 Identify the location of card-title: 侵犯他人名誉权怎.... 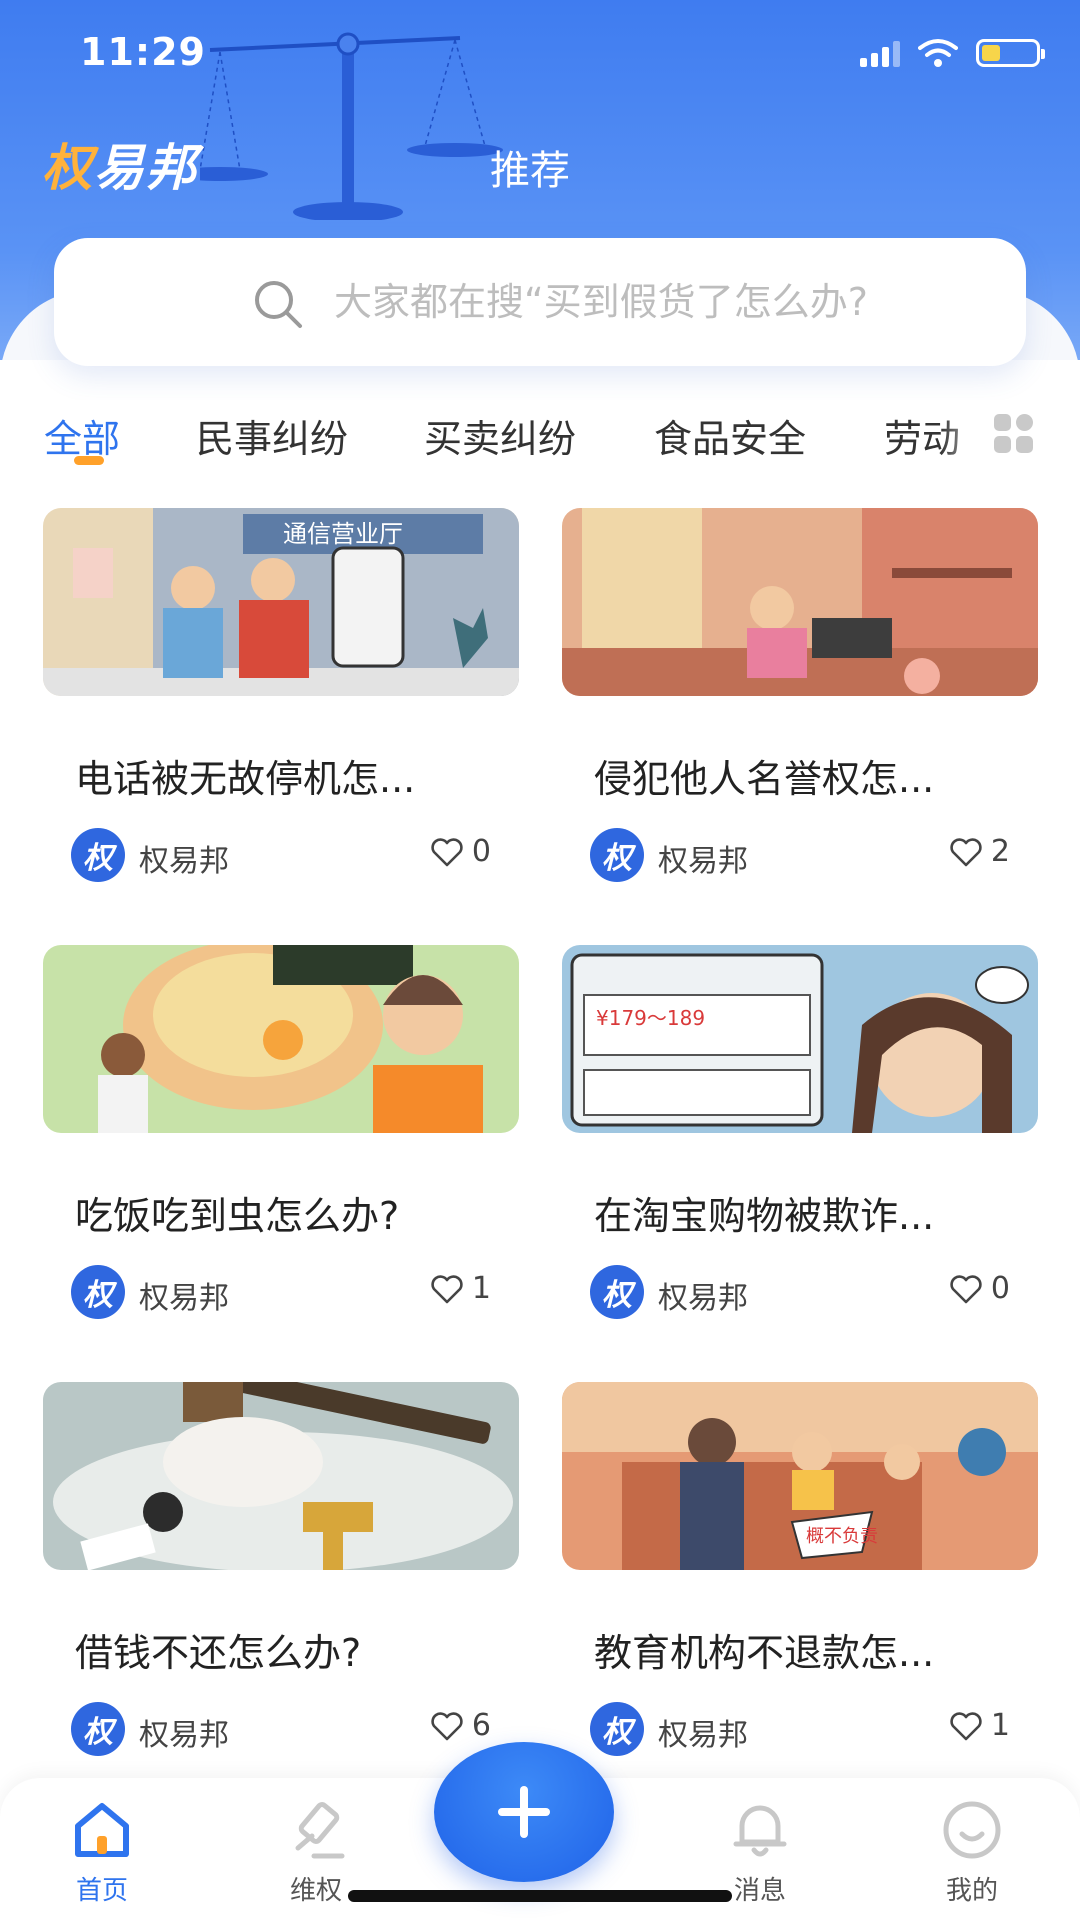
(764, 779).